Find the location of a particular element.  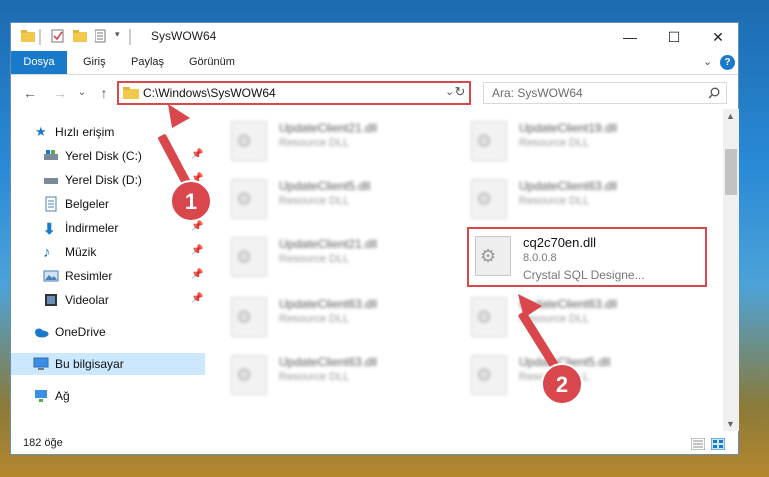

title-divider is located at coordinates (40, 37).